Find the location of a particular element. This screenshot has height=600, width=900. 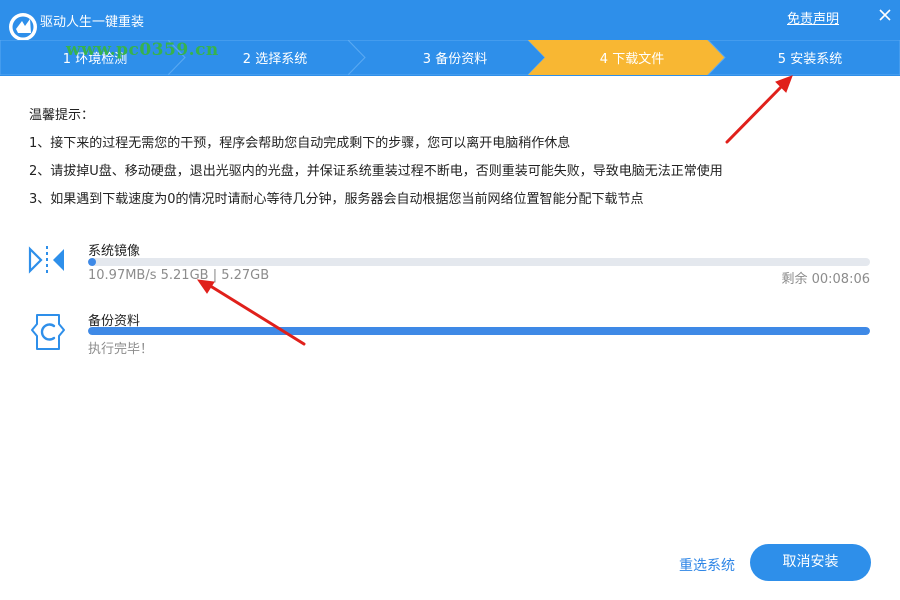

download-name: 系统镜像 is located at coordinates (114, 251).